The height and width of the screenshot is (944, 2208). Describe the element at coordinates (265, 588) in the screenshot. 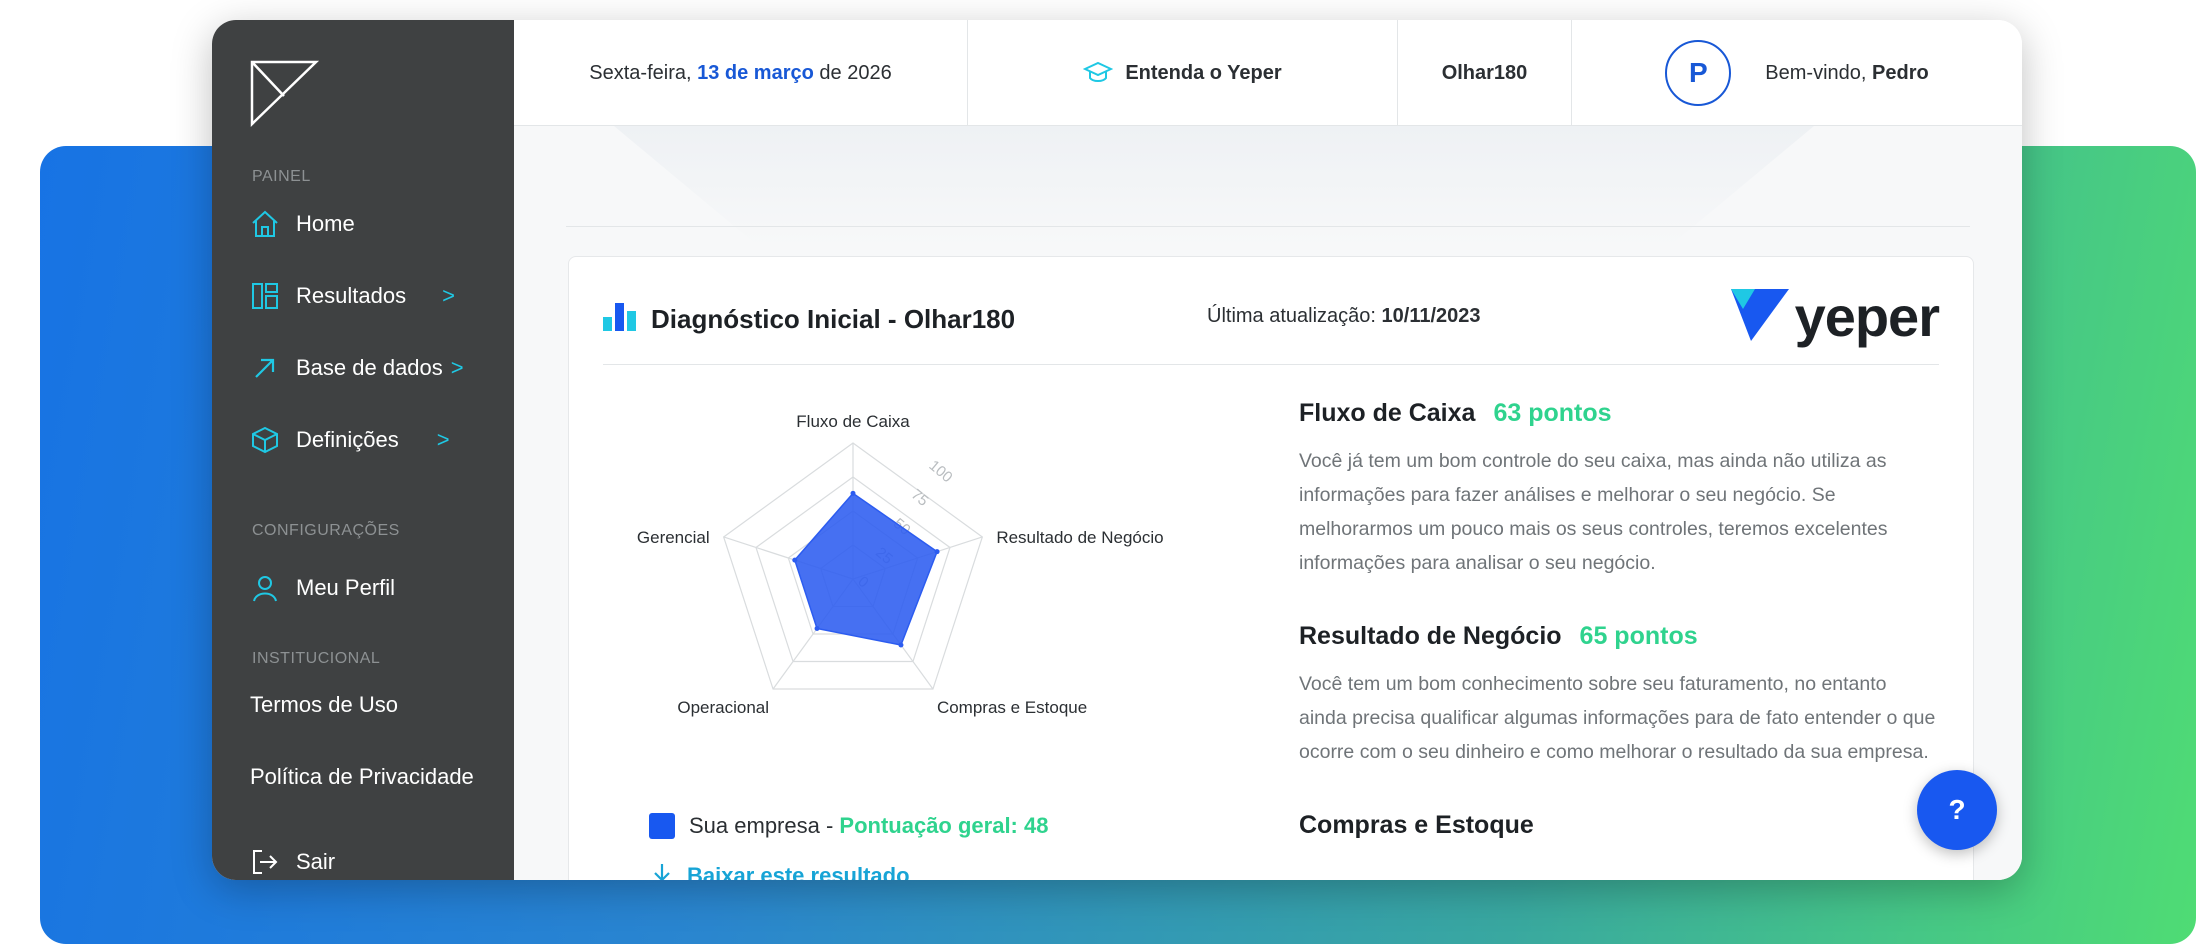

I see `user-icon` at that location.